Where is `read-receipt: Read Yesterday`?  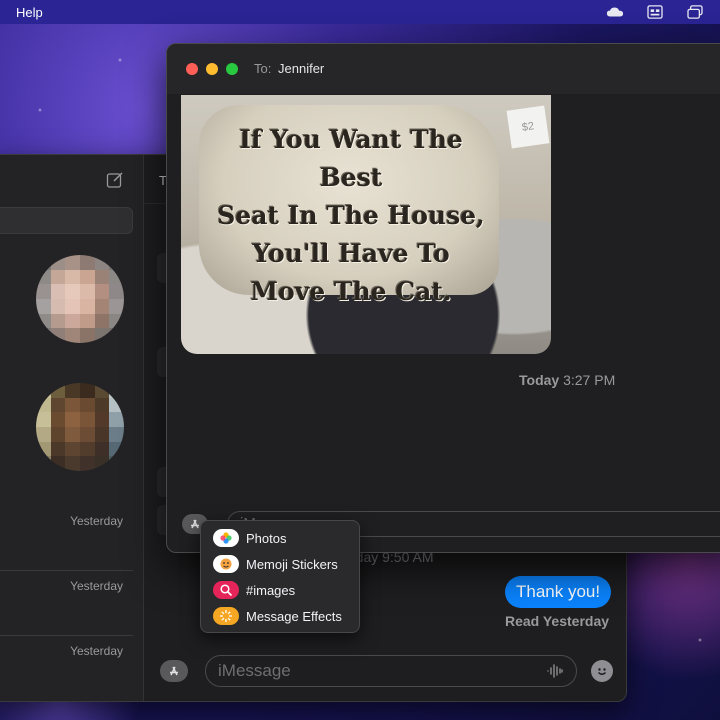 read-receipt: Read Yesterday is located at coordinates (557, 621).